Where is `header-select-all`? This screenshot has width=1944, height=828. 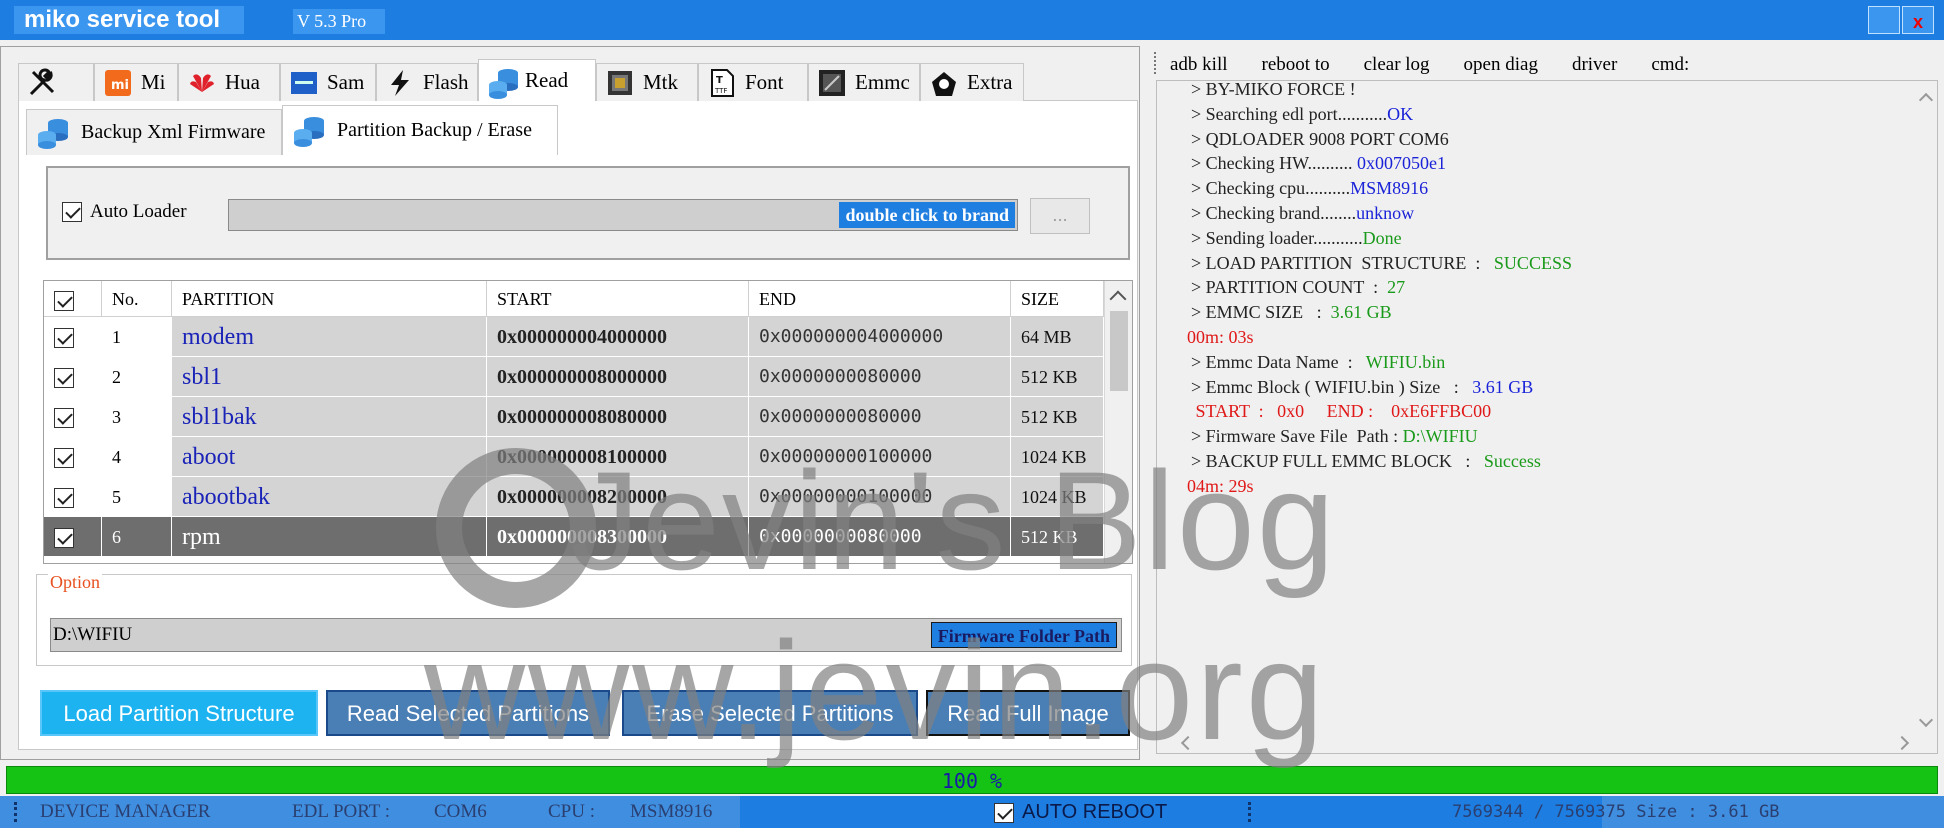
header-select-all is located at coordinates (73, 298).